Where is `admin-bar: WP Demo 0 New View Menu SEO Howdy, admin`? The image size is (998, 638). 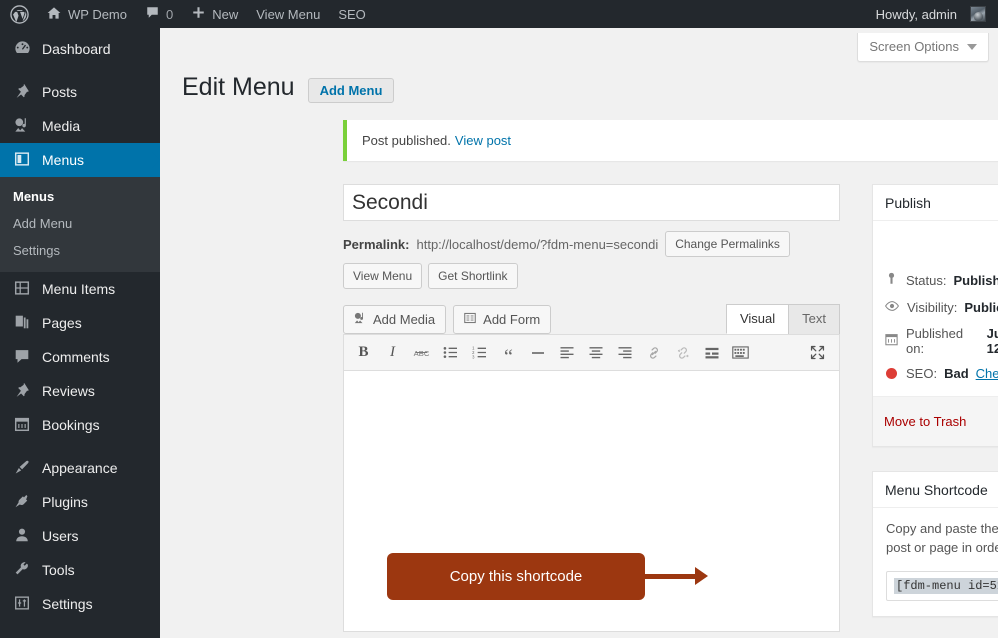
admin-bar: WP Demo 0 New View Menu SEO Howdy, admin is located at coordinates (499, 14).